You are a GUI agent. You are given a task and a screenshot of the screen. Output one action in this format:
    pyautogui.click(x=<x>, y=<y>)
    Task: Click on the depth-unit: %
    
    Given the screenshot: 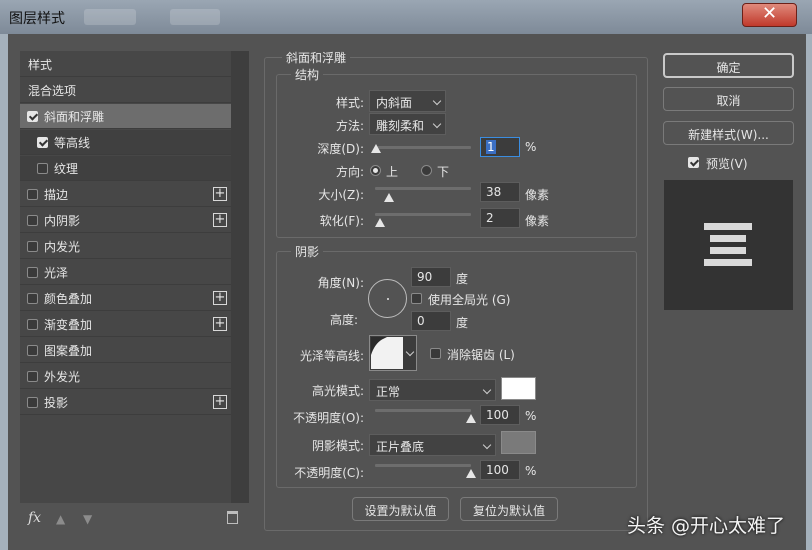 What is the action you would take?
    pyautogui.click(x=531, y=147)
    